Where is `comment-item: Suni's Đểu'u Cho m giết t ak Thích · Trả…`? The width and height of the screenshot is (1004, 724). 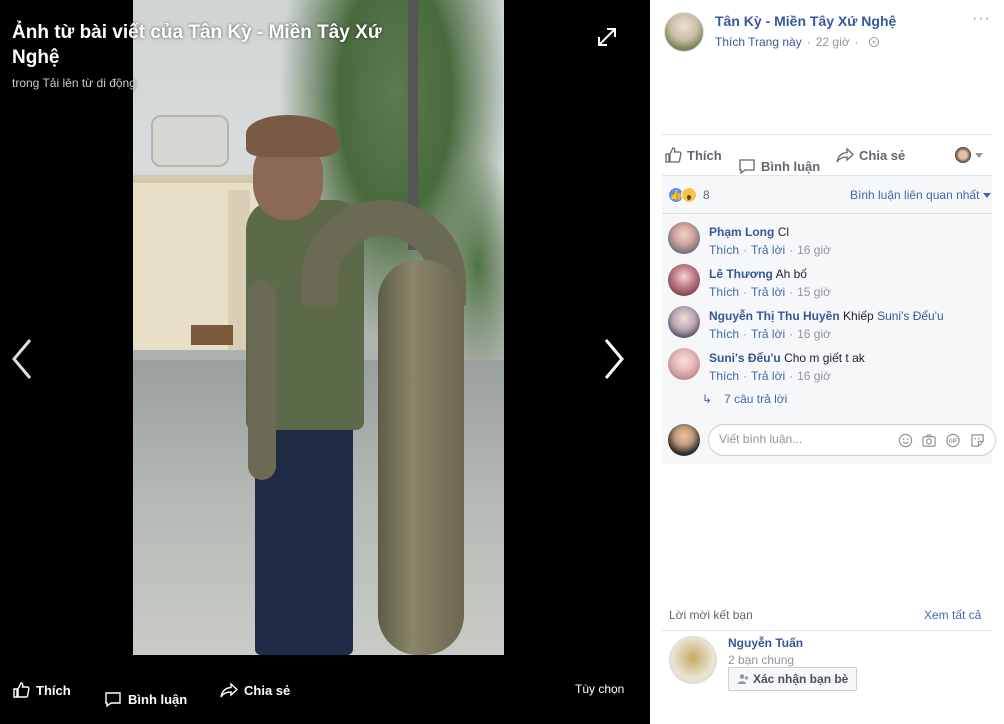 comment-item: Suni's Đểu'u Cho m giết t ak Thích · Trả… is located at coordinates (828, 368).